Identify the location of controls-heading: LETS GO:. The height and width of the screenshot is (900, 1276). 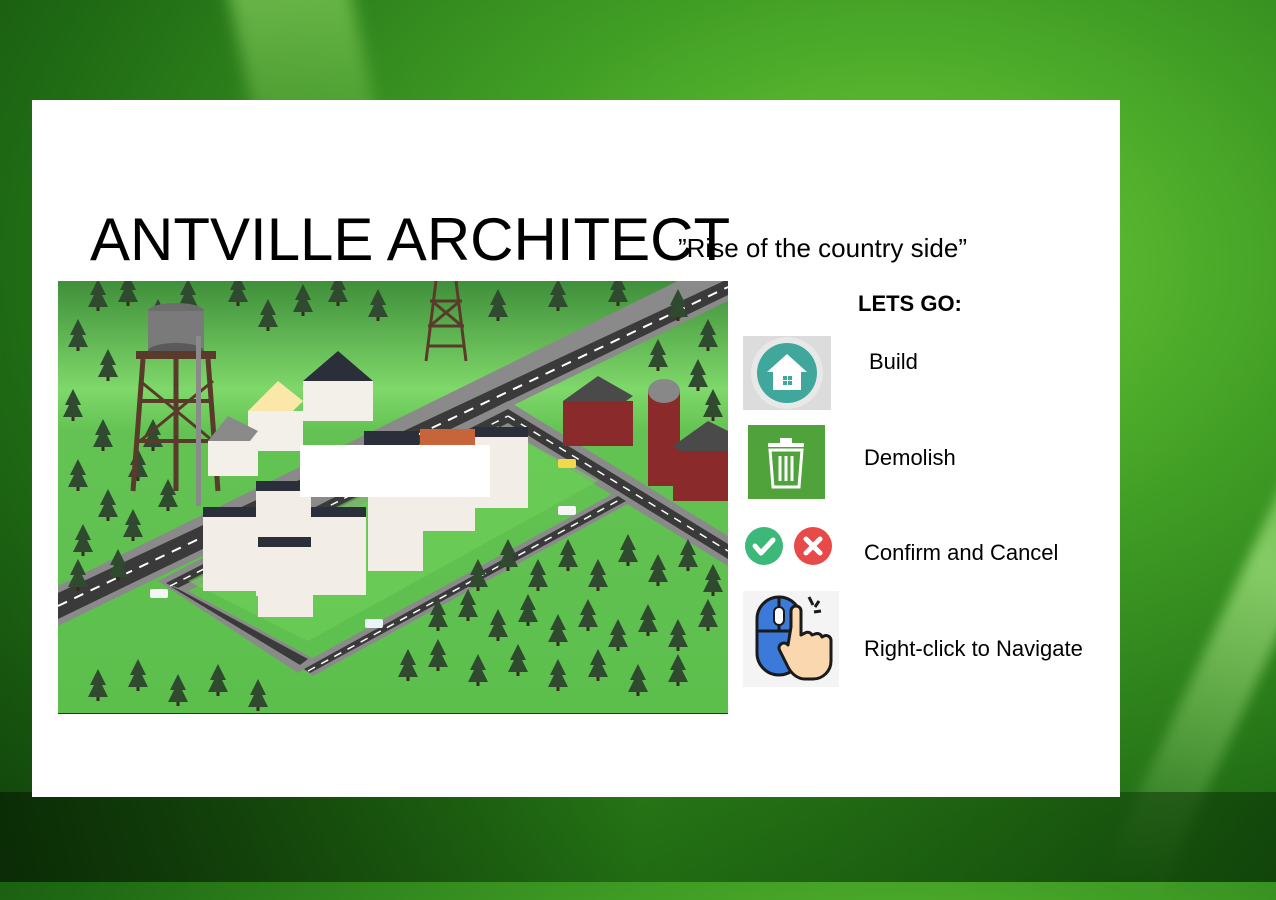
(910, 303).